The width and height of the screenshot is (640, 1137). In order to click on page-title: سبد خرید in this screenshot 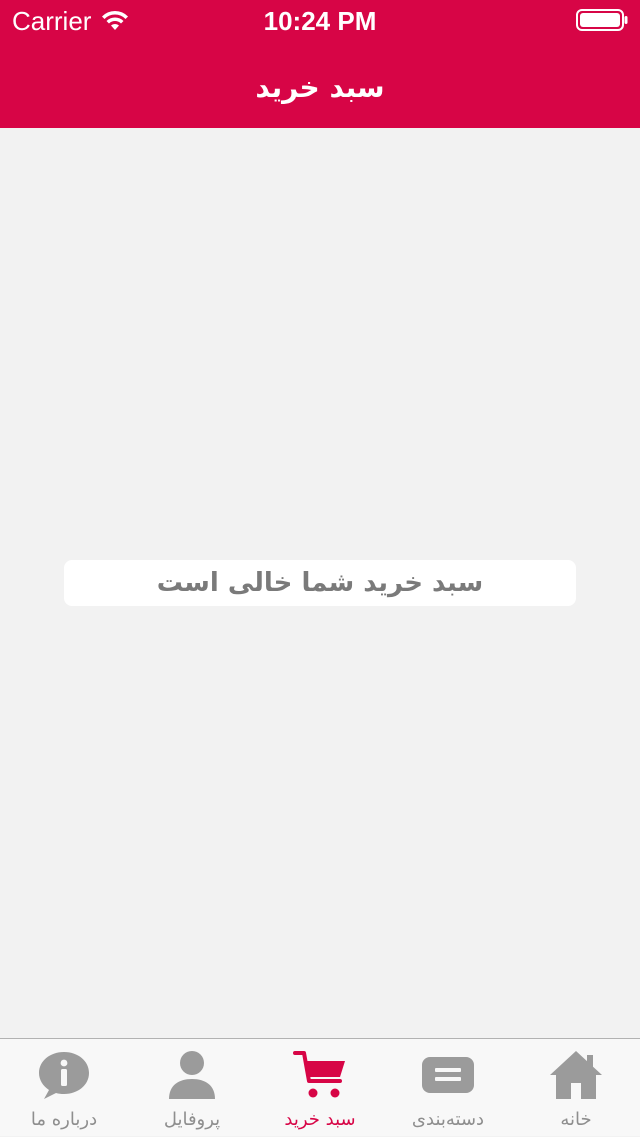, I will do `click(320, 87)`.